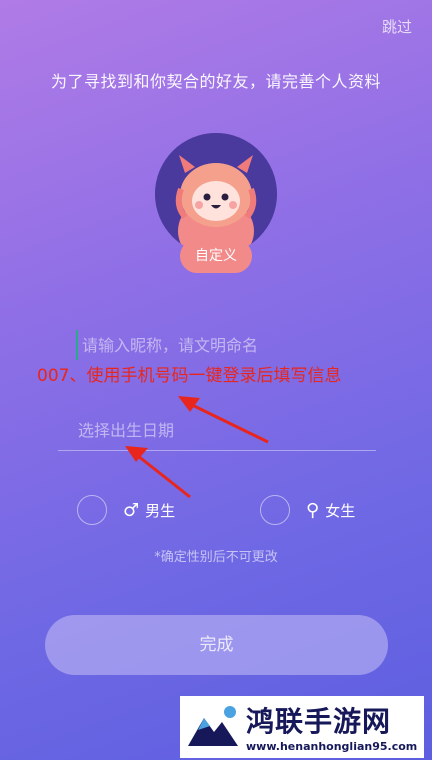 The height and width of the screenshot is (760, 432). Describe the element at coordinates (189, 376) in the screenshot. I see `annotation-text: 007、使用手机号码一键登录后填写信息` at that location.